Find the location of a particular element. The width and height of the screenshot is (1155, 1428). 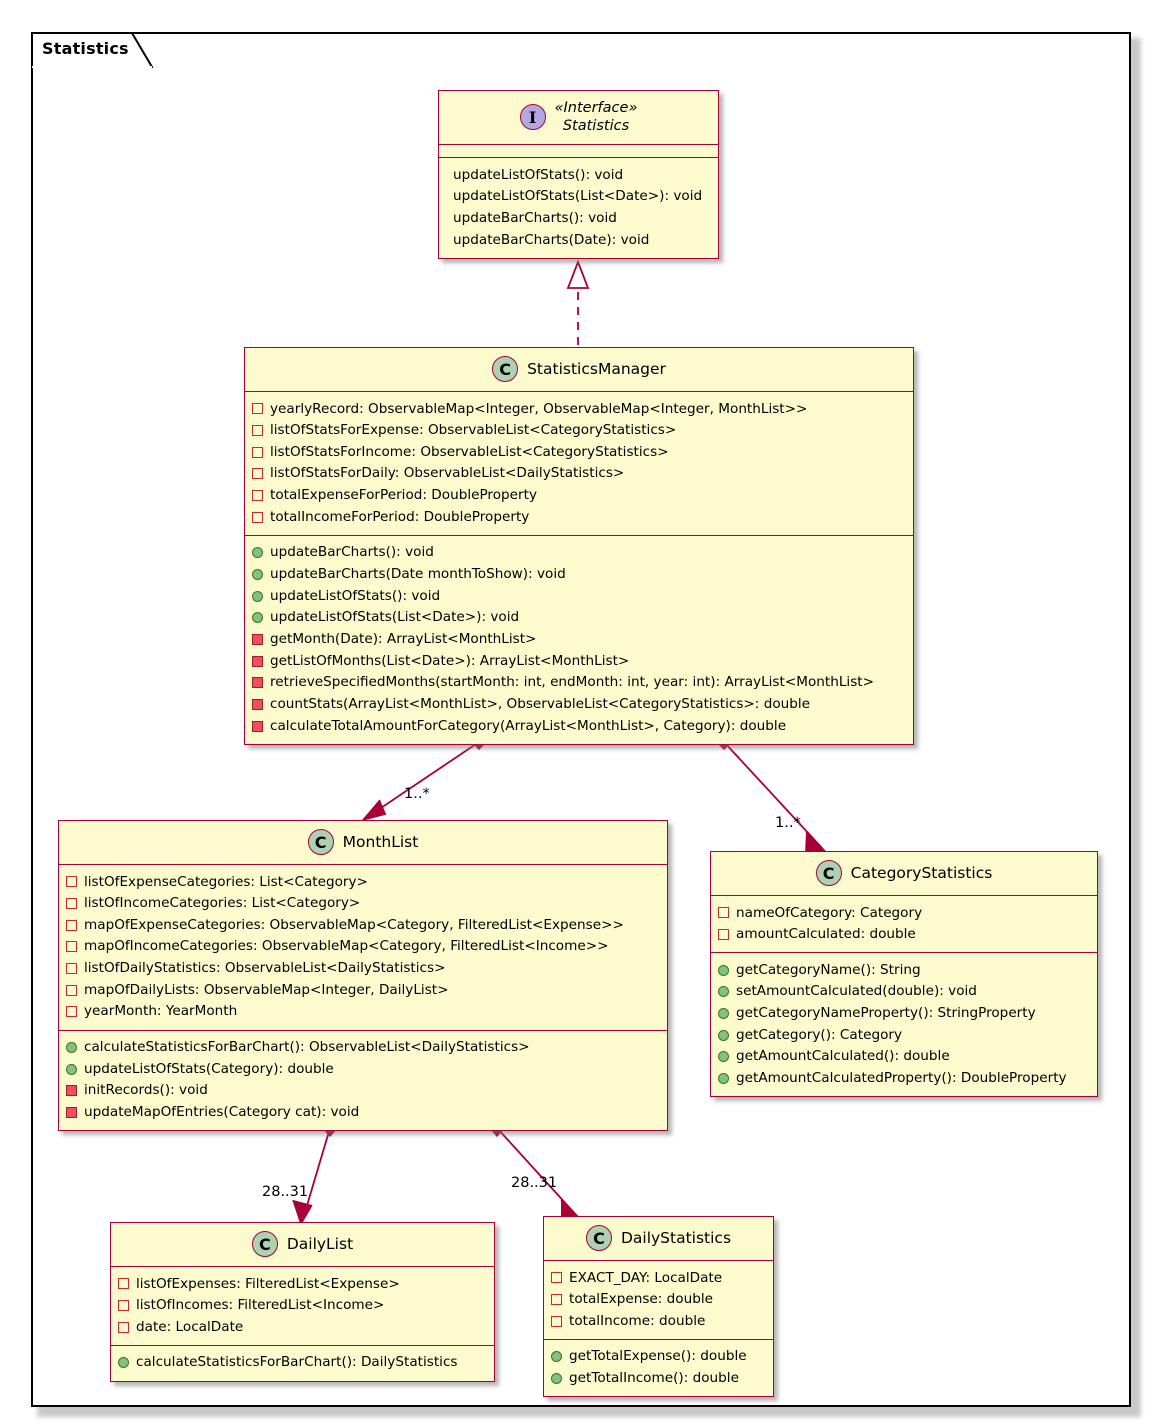

method-signature: updateListOfStats(): void is located at coordinates (538, 174).